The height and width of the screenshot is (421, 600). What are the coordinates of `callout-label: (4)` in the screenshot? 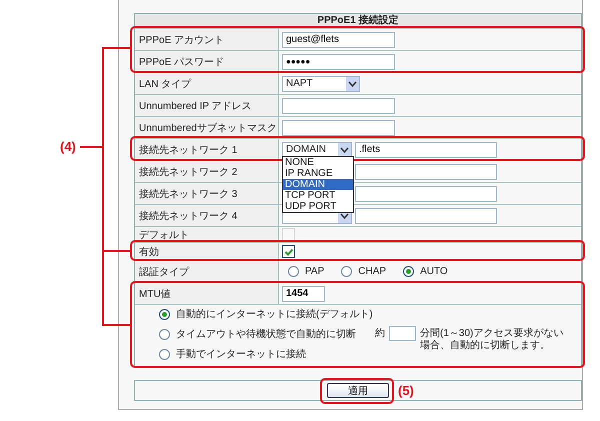 It's located at (68, 146).